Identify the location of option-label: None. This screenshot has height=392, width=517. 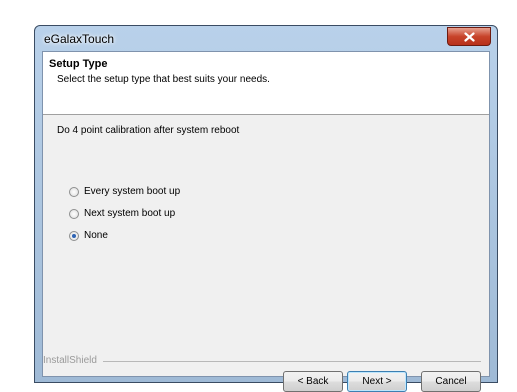
(96, 235).